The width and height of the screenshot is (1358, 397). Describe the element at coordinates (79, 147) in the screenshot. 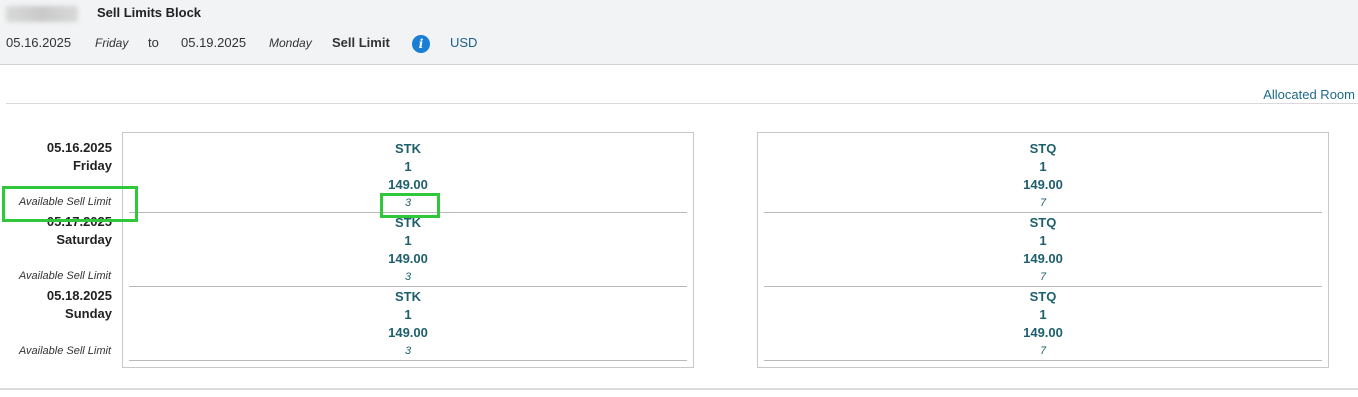

I see `date-label: 05.16.2025` at that location.